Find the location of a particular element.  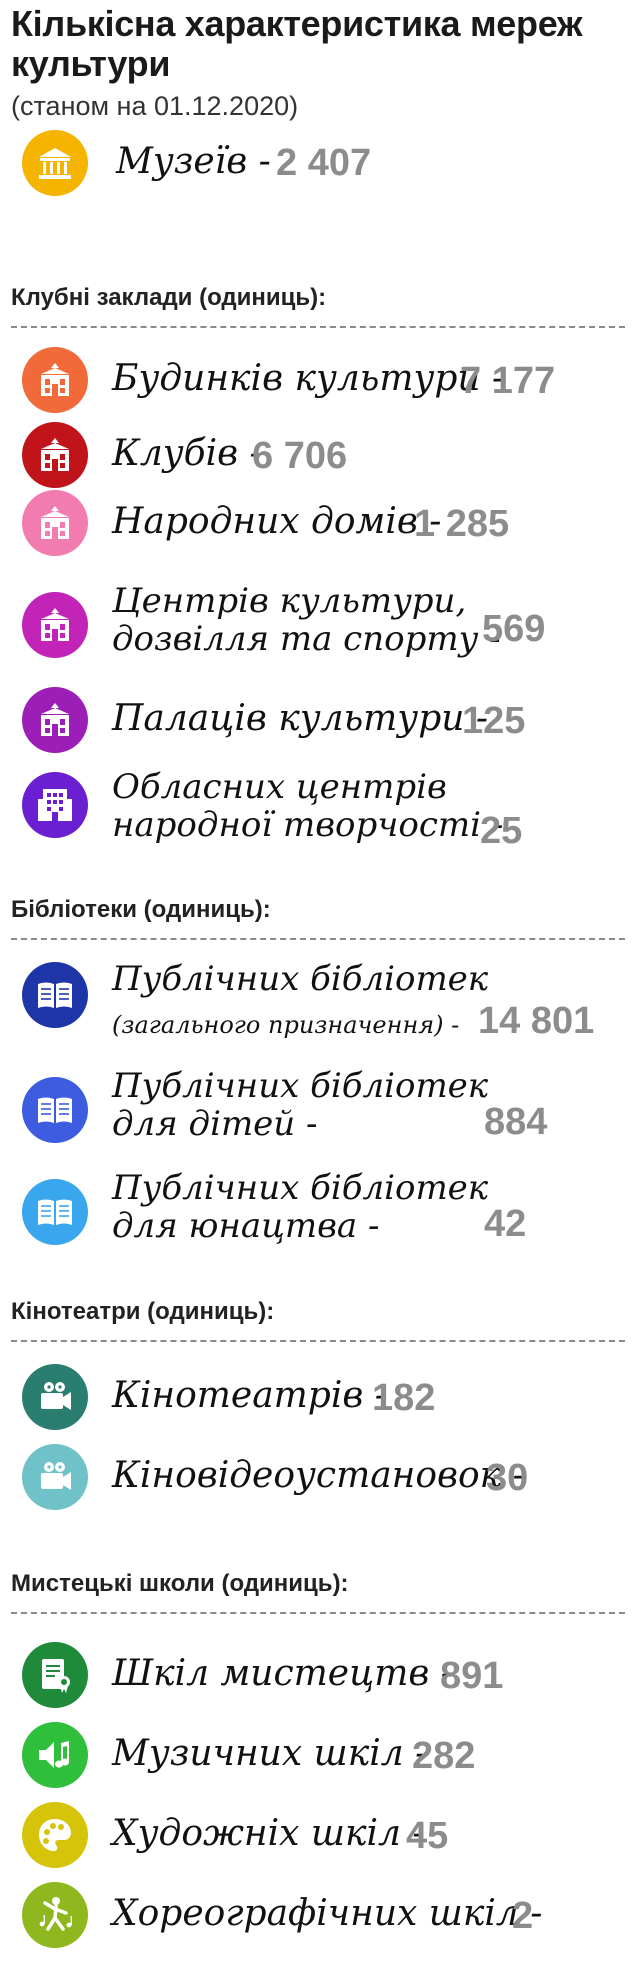

list-item: Художніх шкіл - 45 is located at coordinates (318, 1835).